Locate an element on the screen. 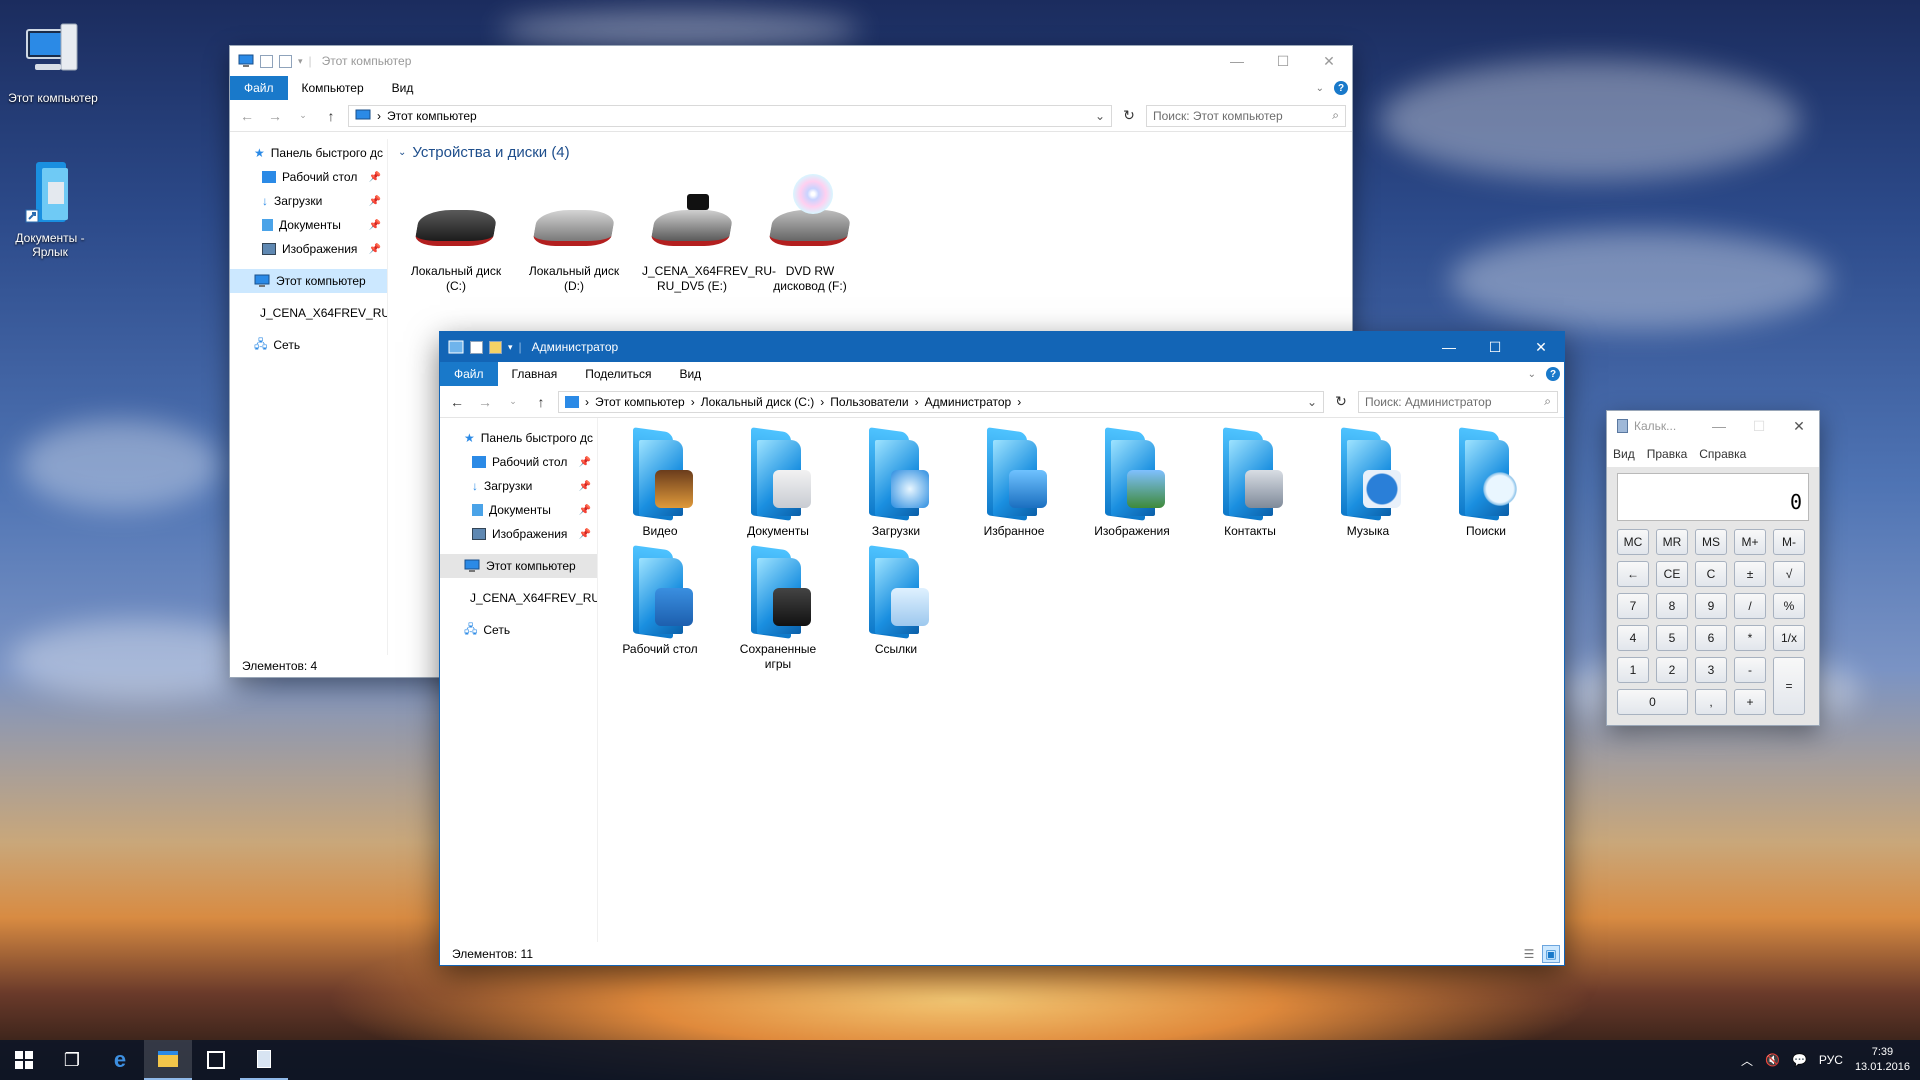 This screenshot has height=1080, width=1920. titlebar: Кальк... — ☐ ✕ is located at coordinates (1713, 426).